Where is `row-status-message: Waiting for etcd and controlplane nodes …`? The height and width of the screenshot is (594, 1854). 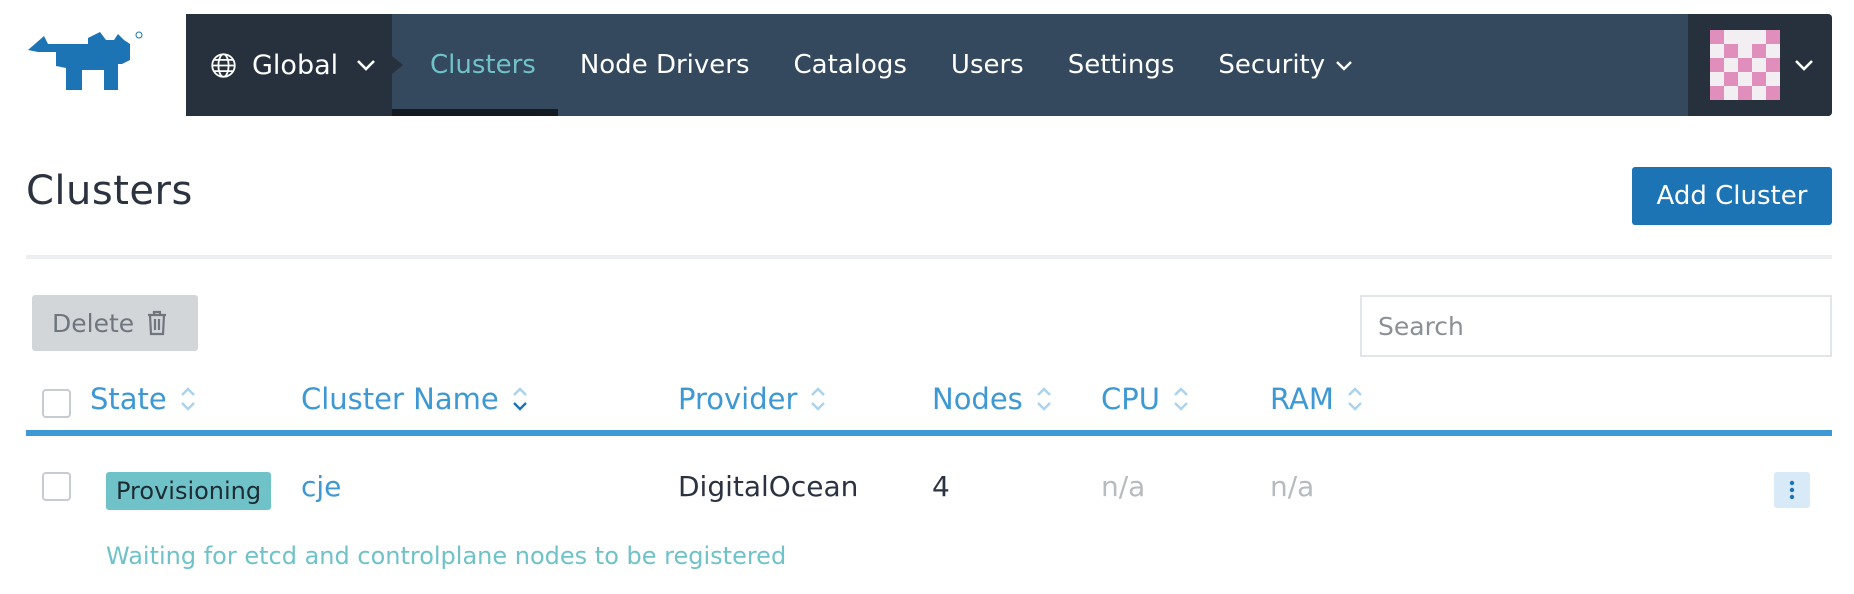 row-status-message: Waiting for etcd and controlplane nodes … is located at coordinates (446, 556).